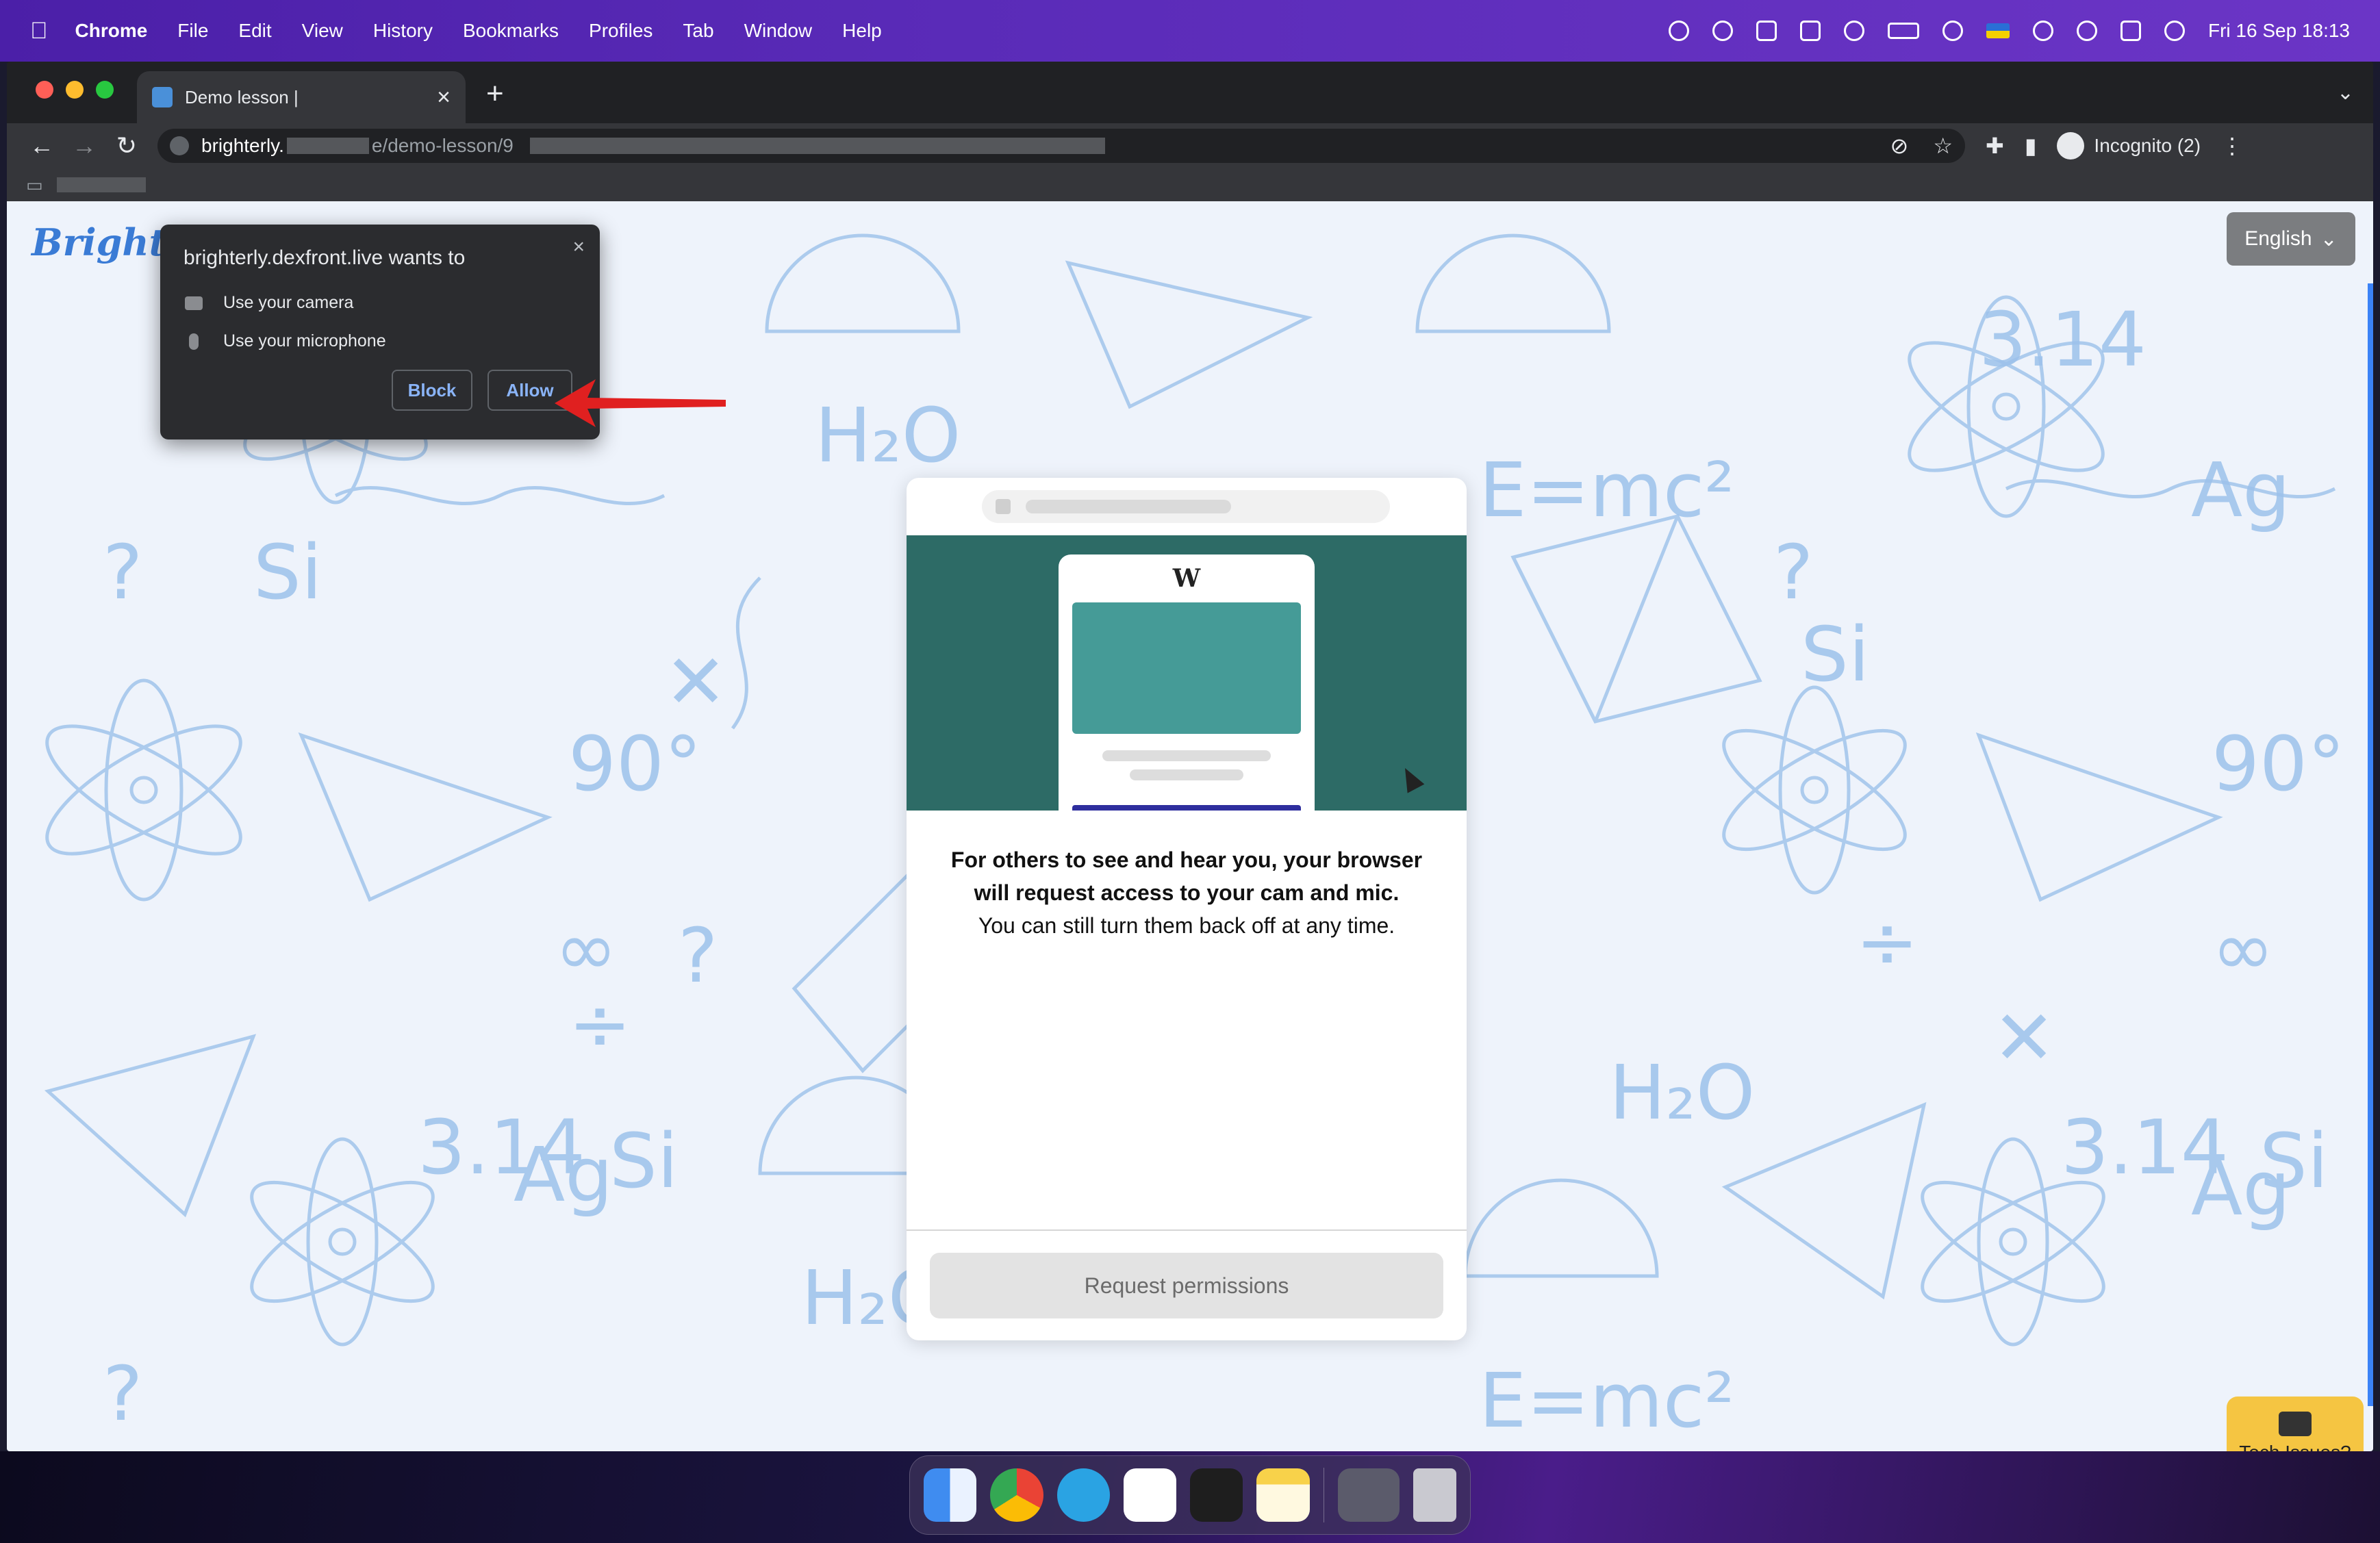  Describe the element at coordinates (495, 94) in the screenshot. I see `new-tab-icon: +` at that location.